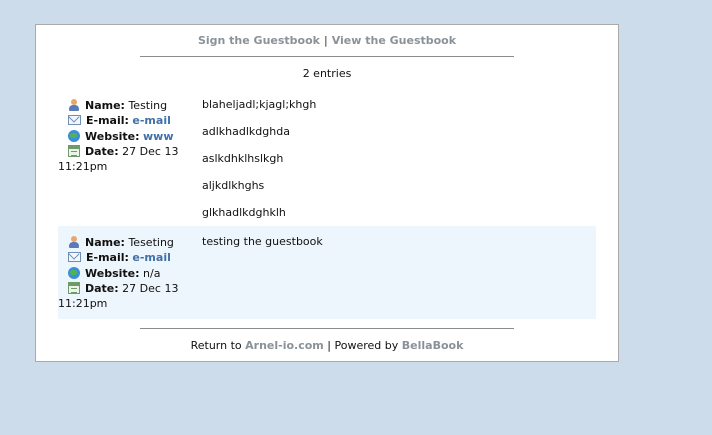 Image resolution: width=712 pixels, height=435 pixels. Describe the element at coordinates (246, 131) in the screenshot. I see `message-line: adlkhadlkdghda` at that location.